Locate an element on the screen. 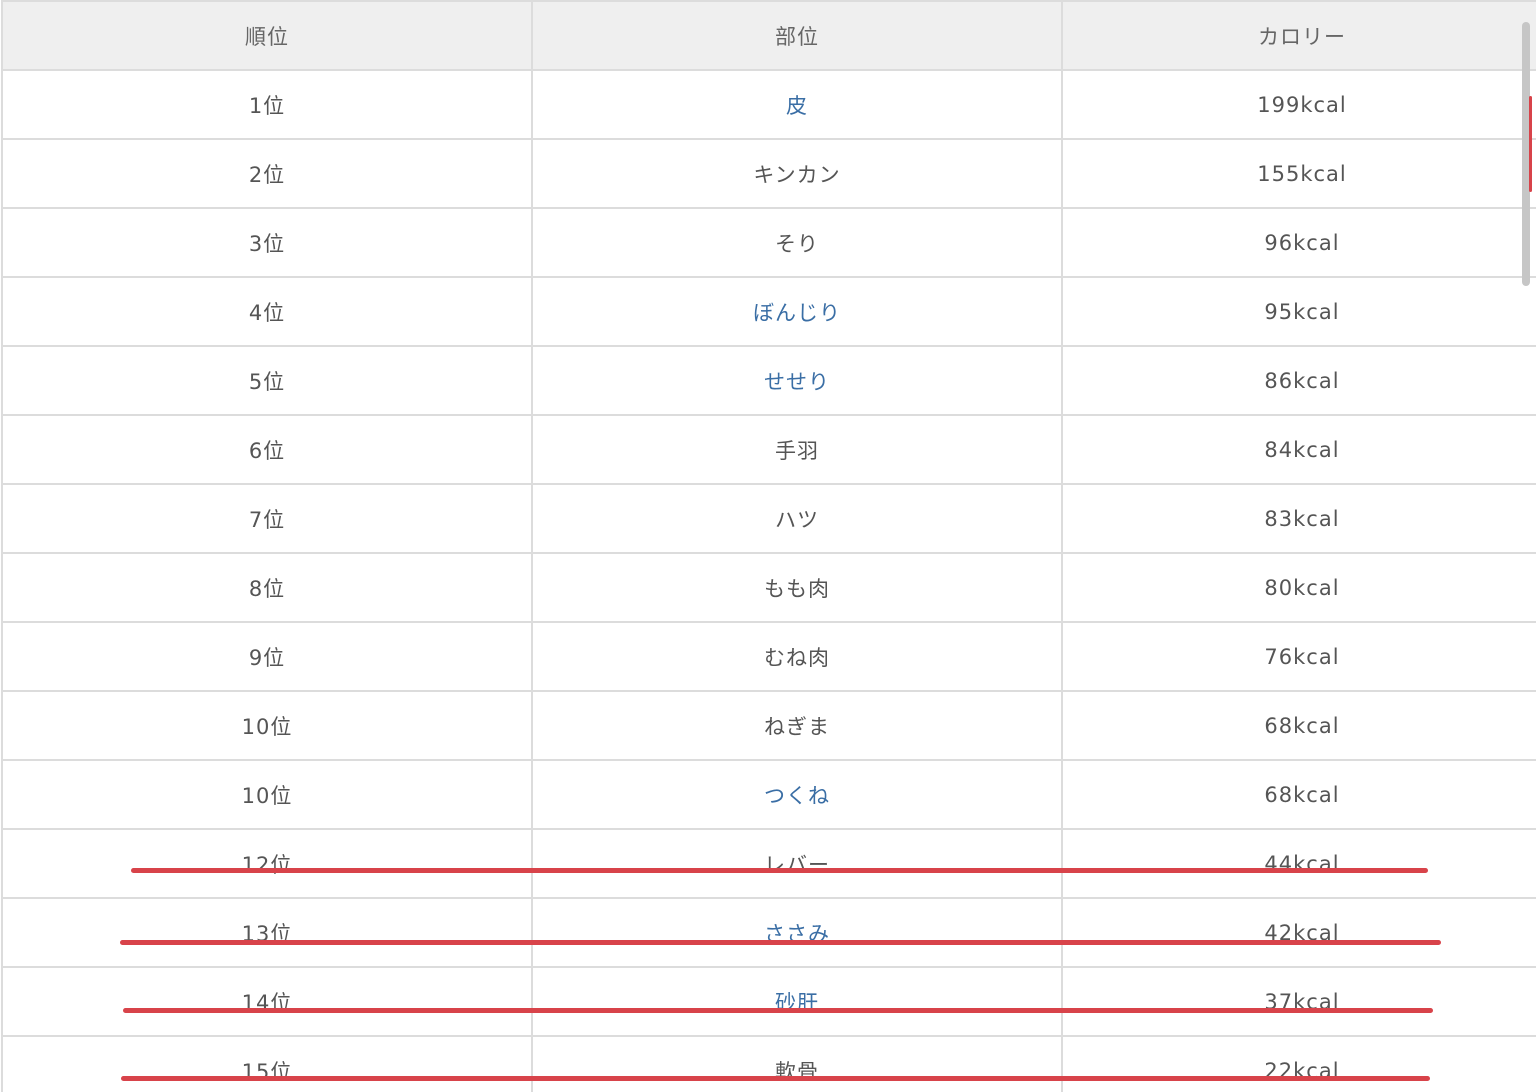 The image size is (1536, 1092). cell-part: キンカン is located at coordinates (797, 173).